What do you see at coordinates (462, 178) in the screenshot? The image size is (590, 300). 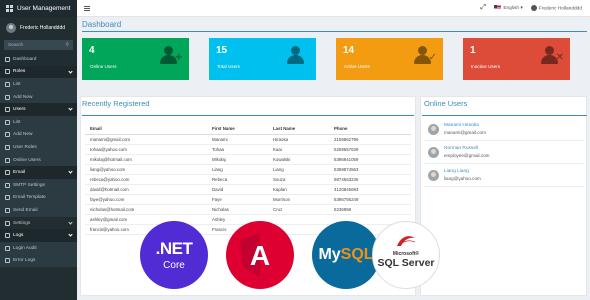 I see `online-user-email: liang@yahoo.com` at bounding box center [462, 178].